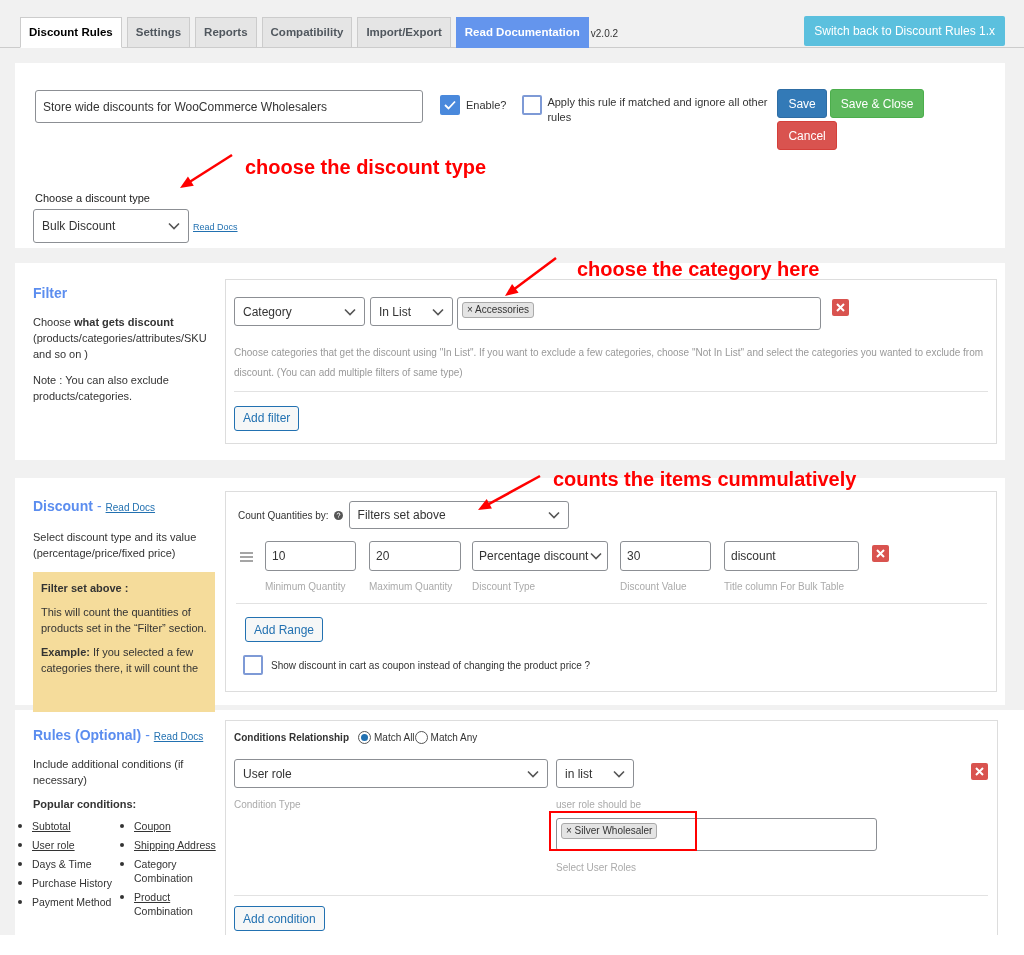 The width and height of the screenshot is (1024, 955). Describe the element at coordinates (604, 34) in the screenshot. I see `version-label: v2.0.2` at that location.